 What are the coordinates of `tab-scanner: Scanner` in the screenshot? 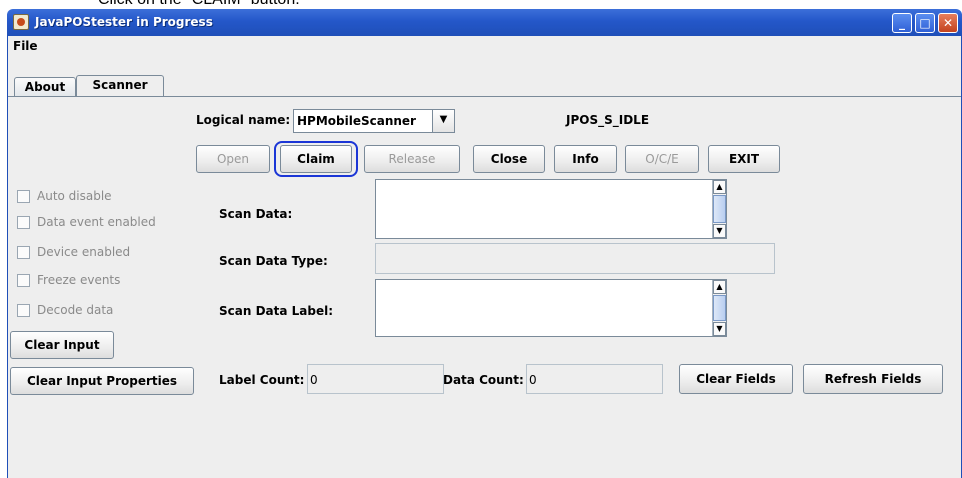 It's located at (120, 86).